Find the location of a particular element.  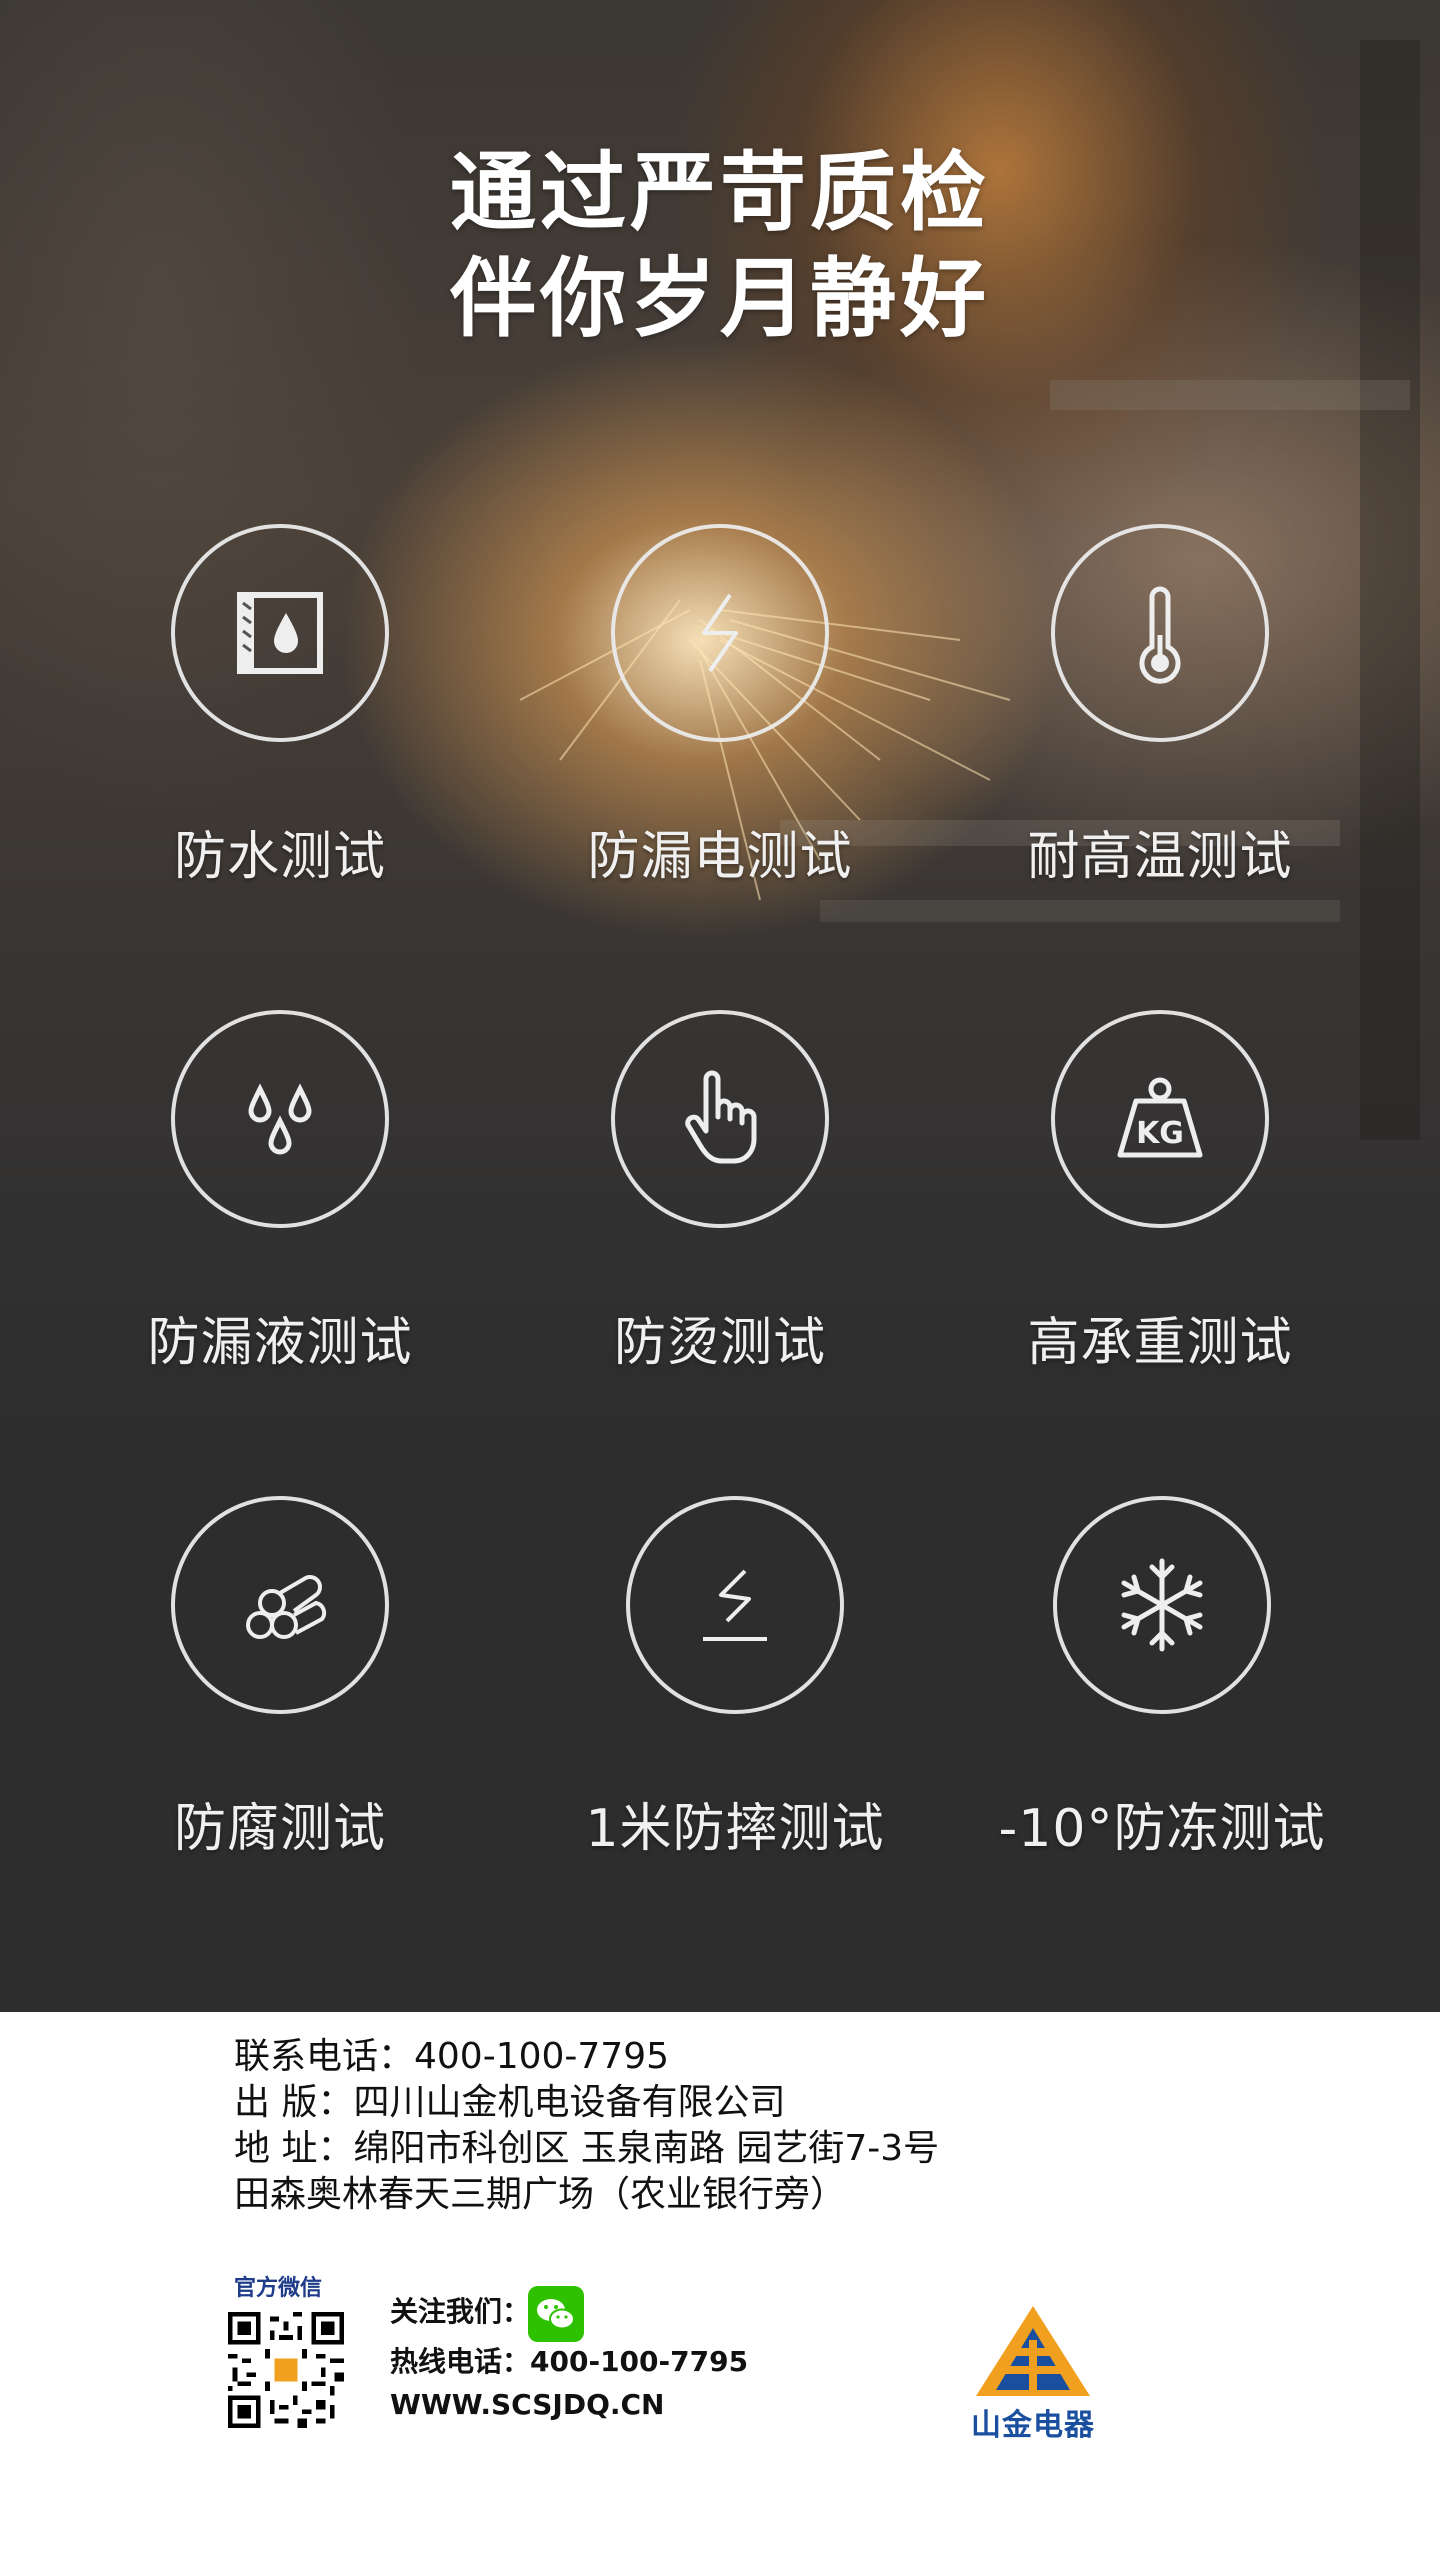

lightning-icon is located at coordinates (720, 633).